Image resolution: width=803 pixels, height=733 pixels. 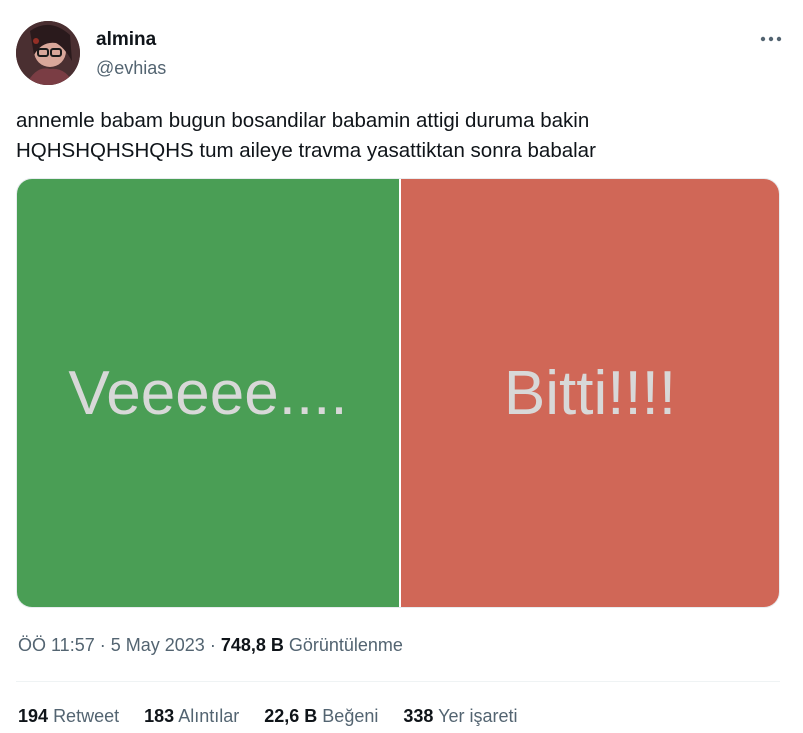 I want to click on bookmarks-stat: 338 Yer işareti, so click(x=460, y=716).